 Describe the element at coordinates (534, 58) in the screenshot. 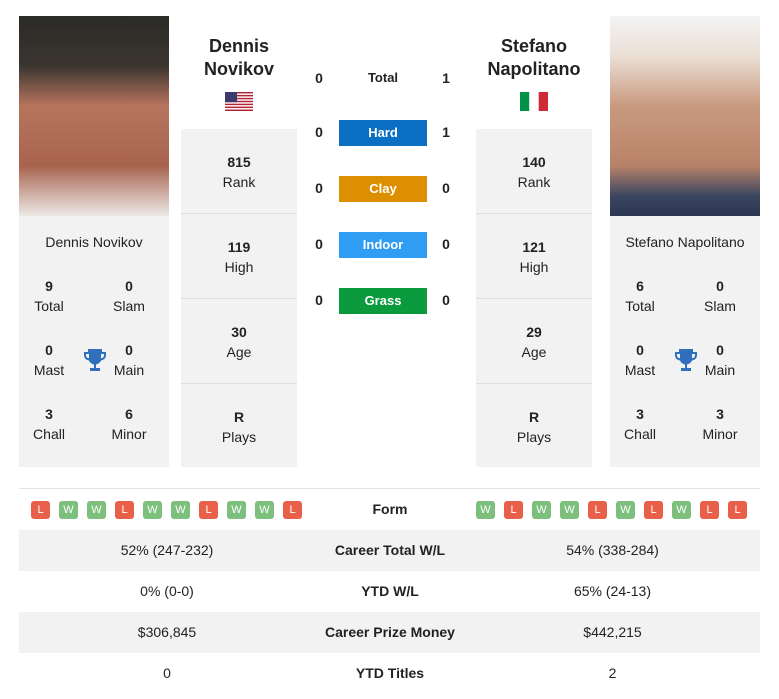

I see `player-heading: Stefano Napolitano` at that location.